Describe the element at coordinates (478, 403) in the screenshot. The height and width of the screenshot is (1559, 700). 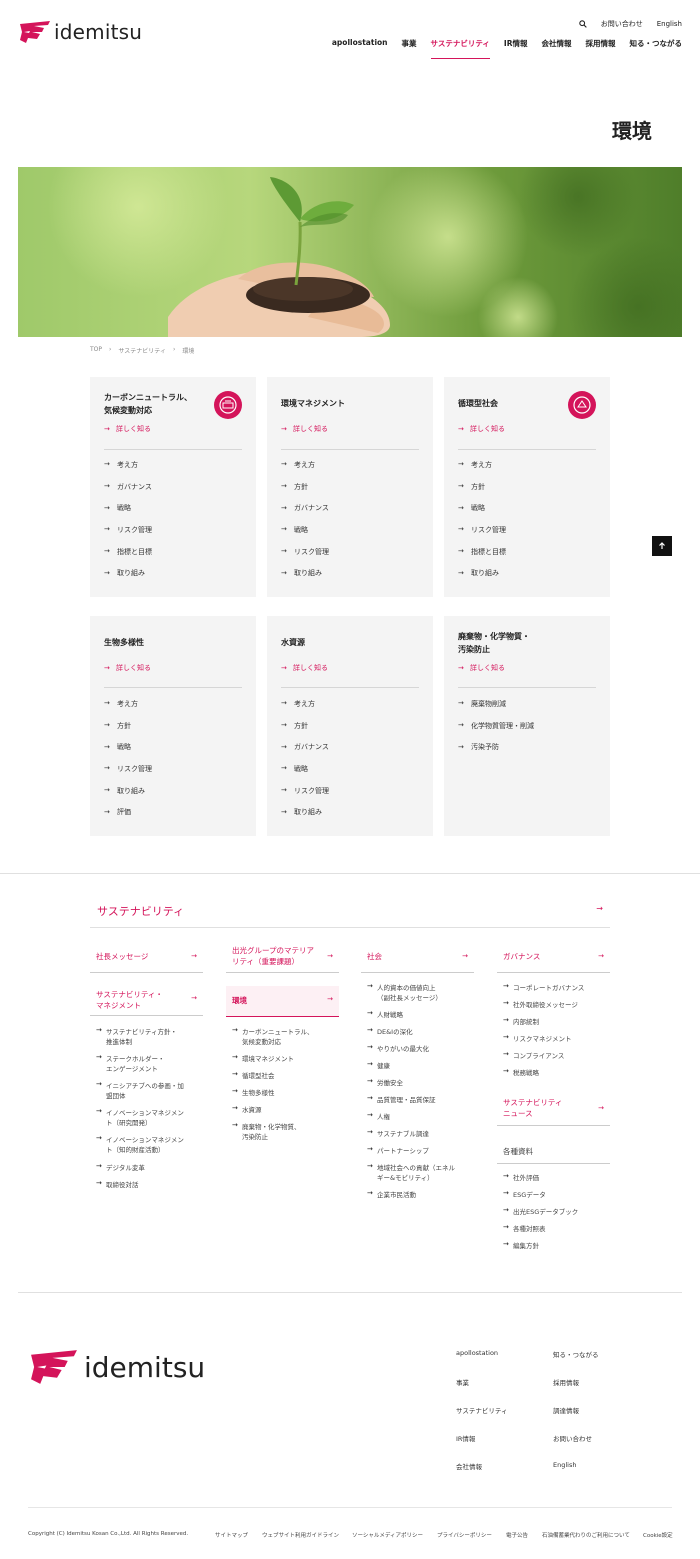
I see `card-title: 循環型社会` at that location.